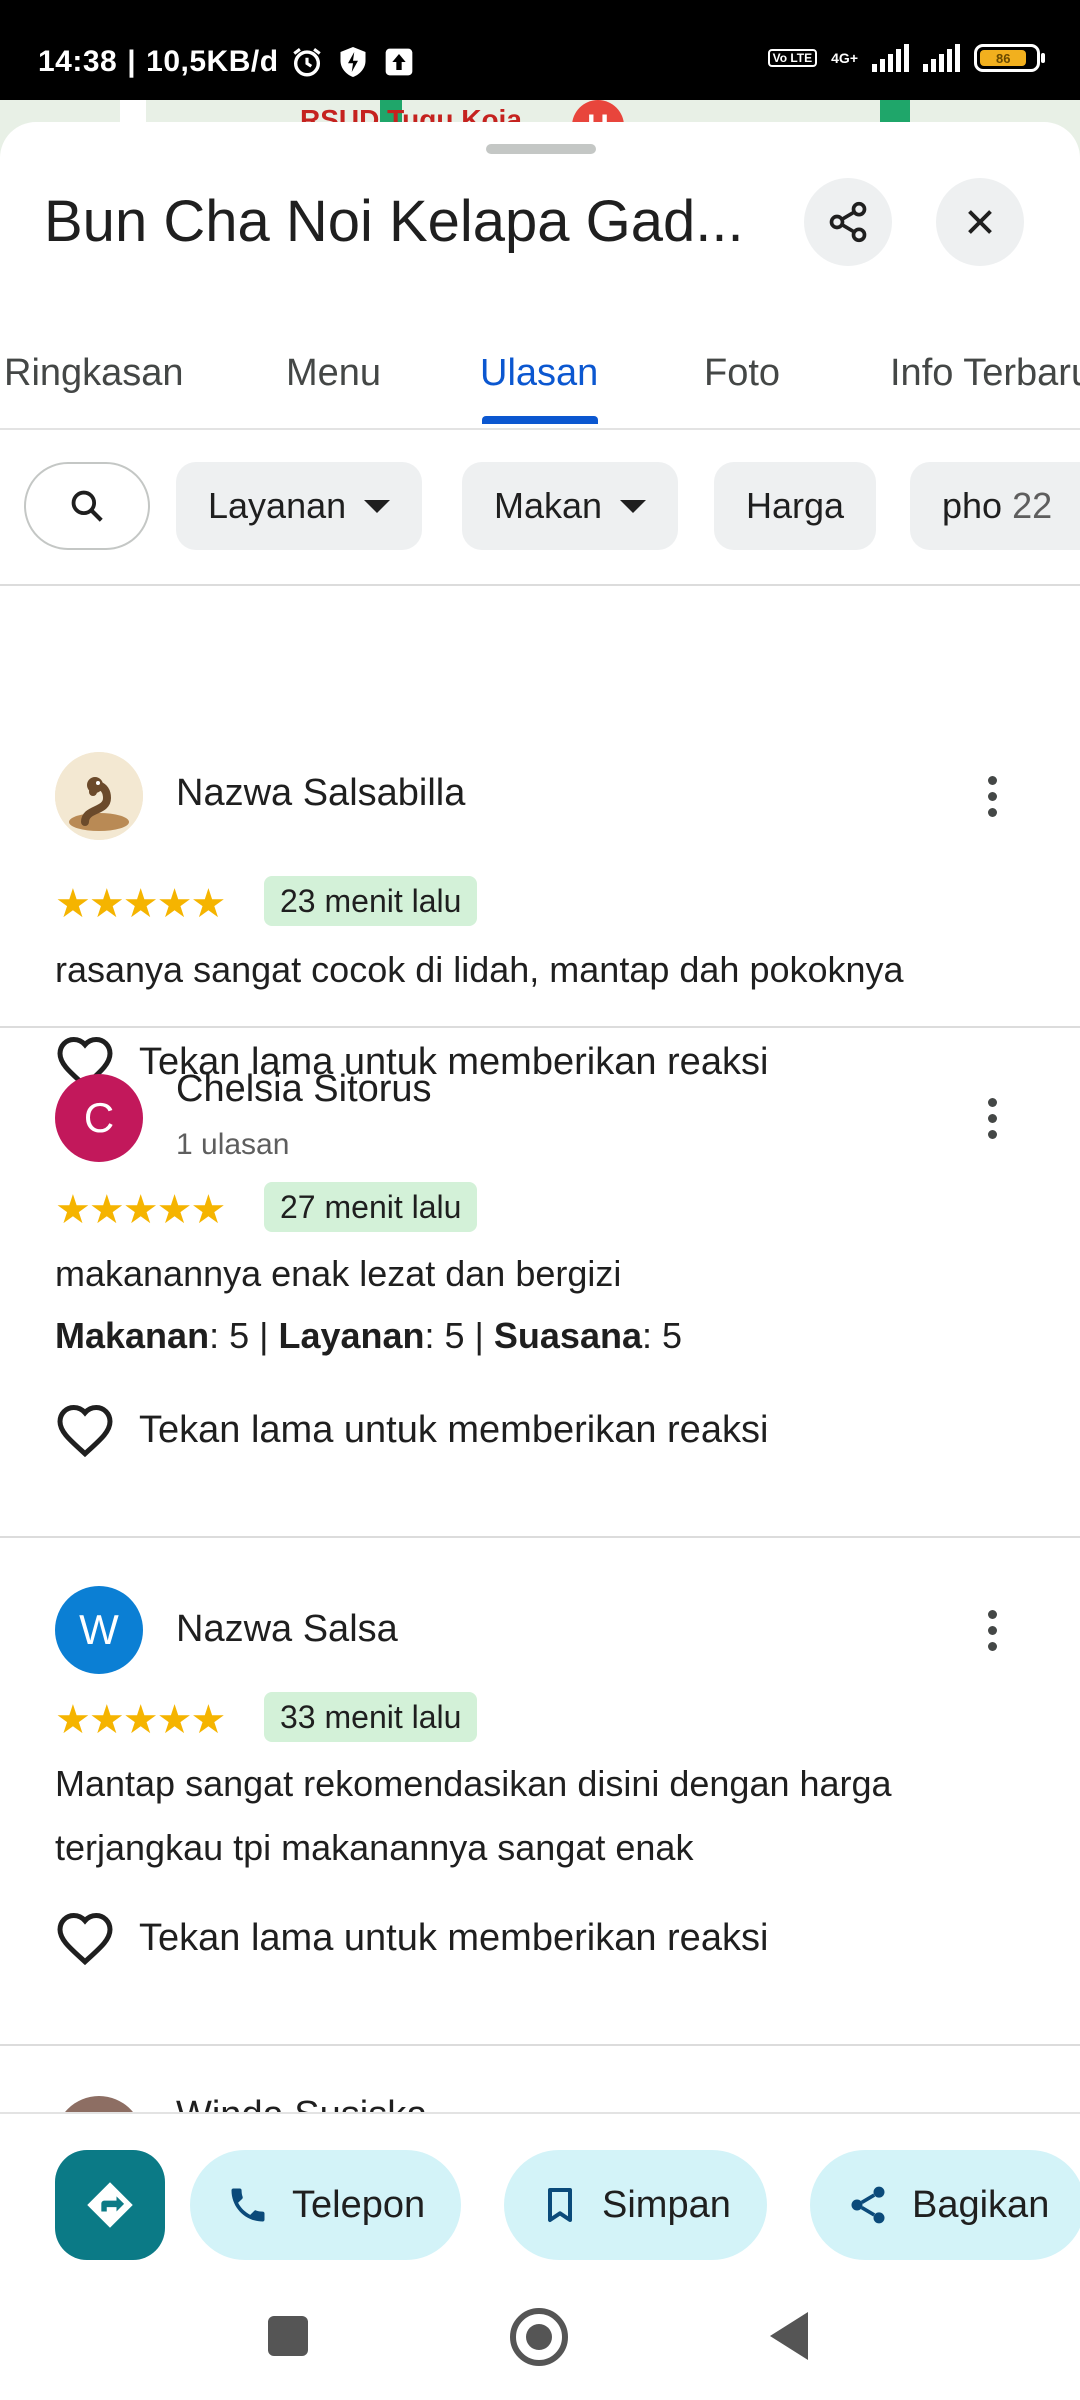 The height and width of the screenshot is (2400, 1080). I want to click on network-type: 4G+, so click(844, 58).